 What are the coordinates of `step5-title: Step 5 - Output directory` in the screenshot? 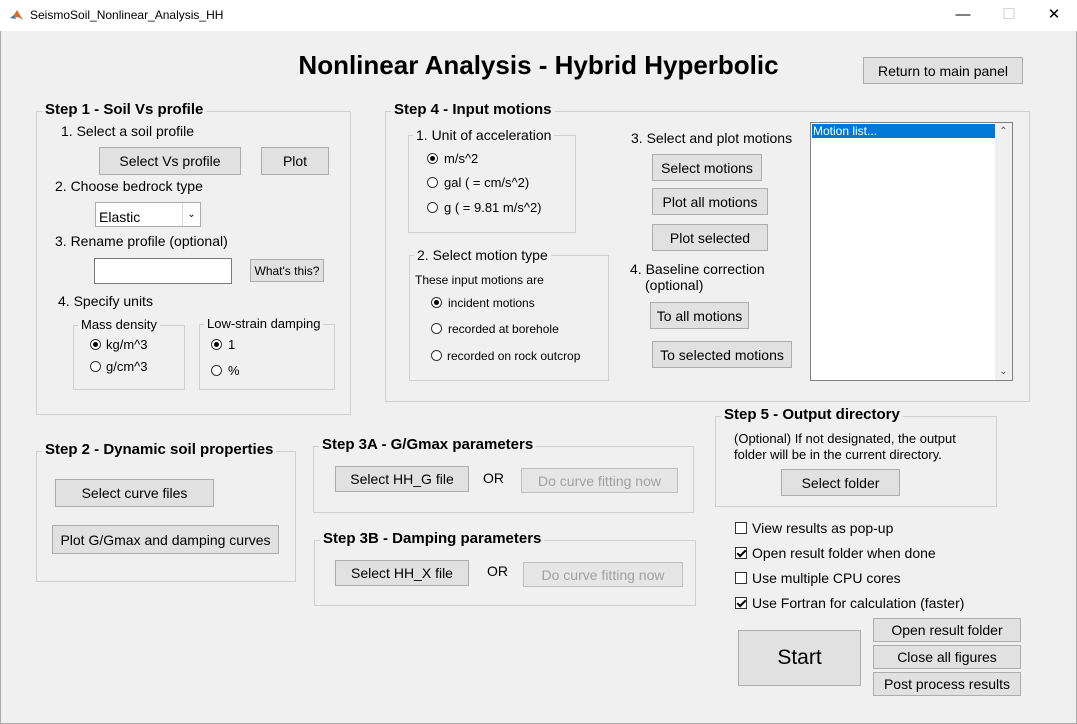 It's located at (812, 414).